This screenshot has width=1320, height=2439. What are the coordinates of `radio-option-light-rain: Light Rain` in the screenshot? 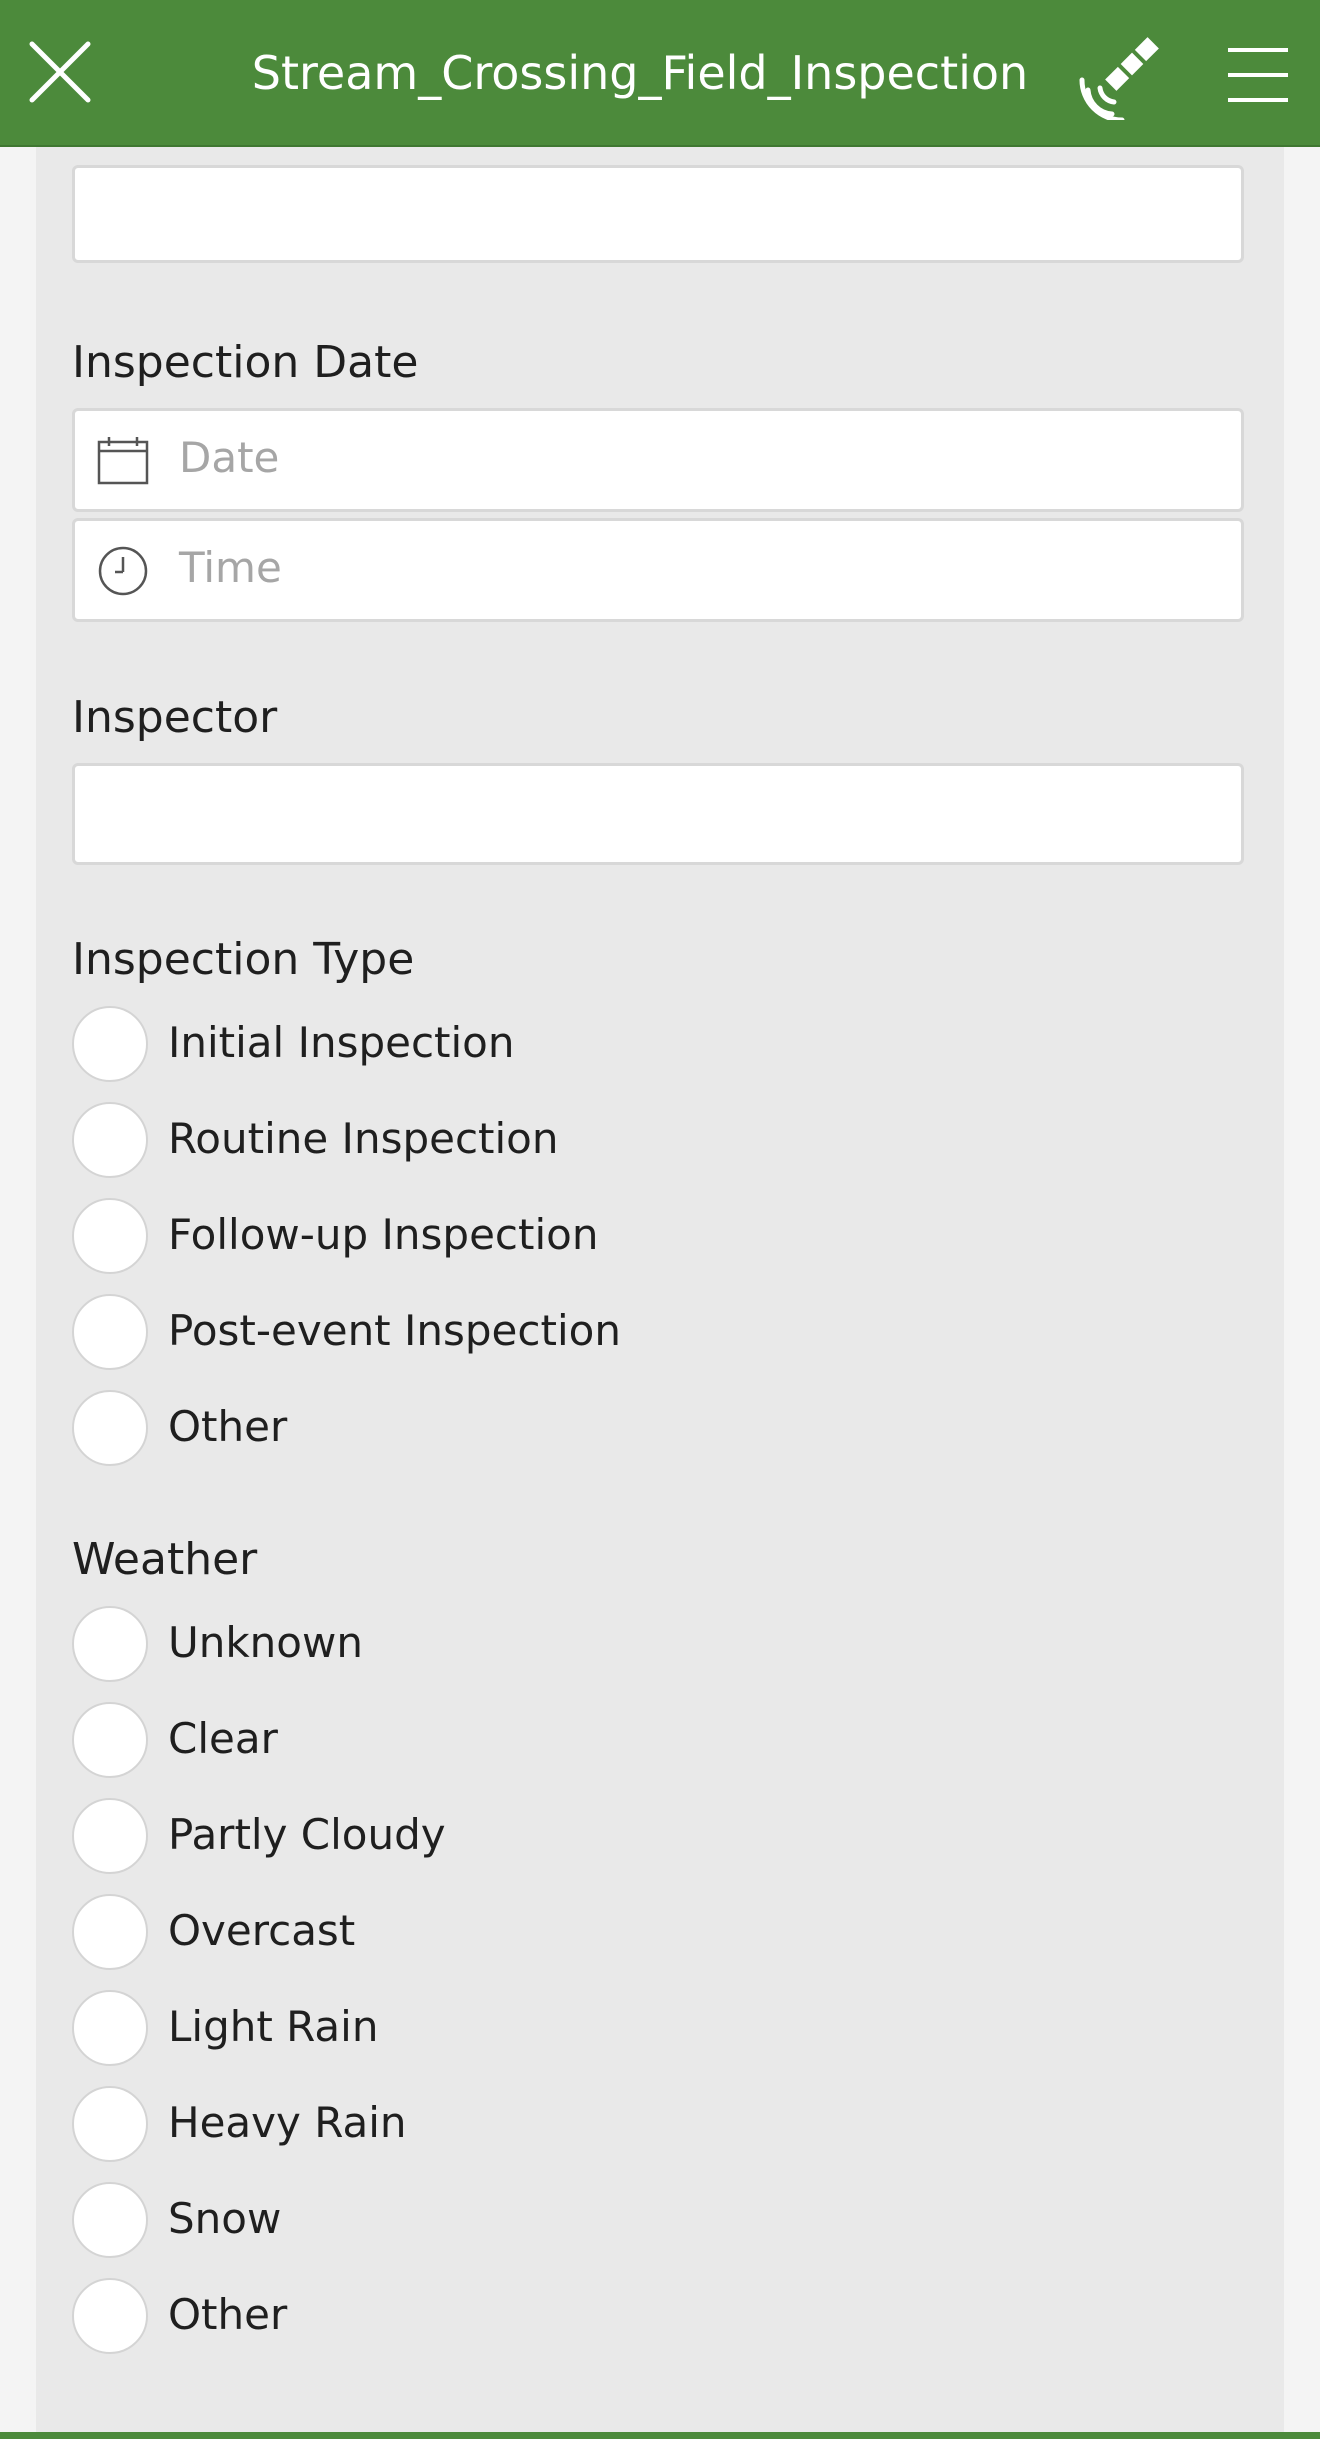 It's located at (522, 2028).